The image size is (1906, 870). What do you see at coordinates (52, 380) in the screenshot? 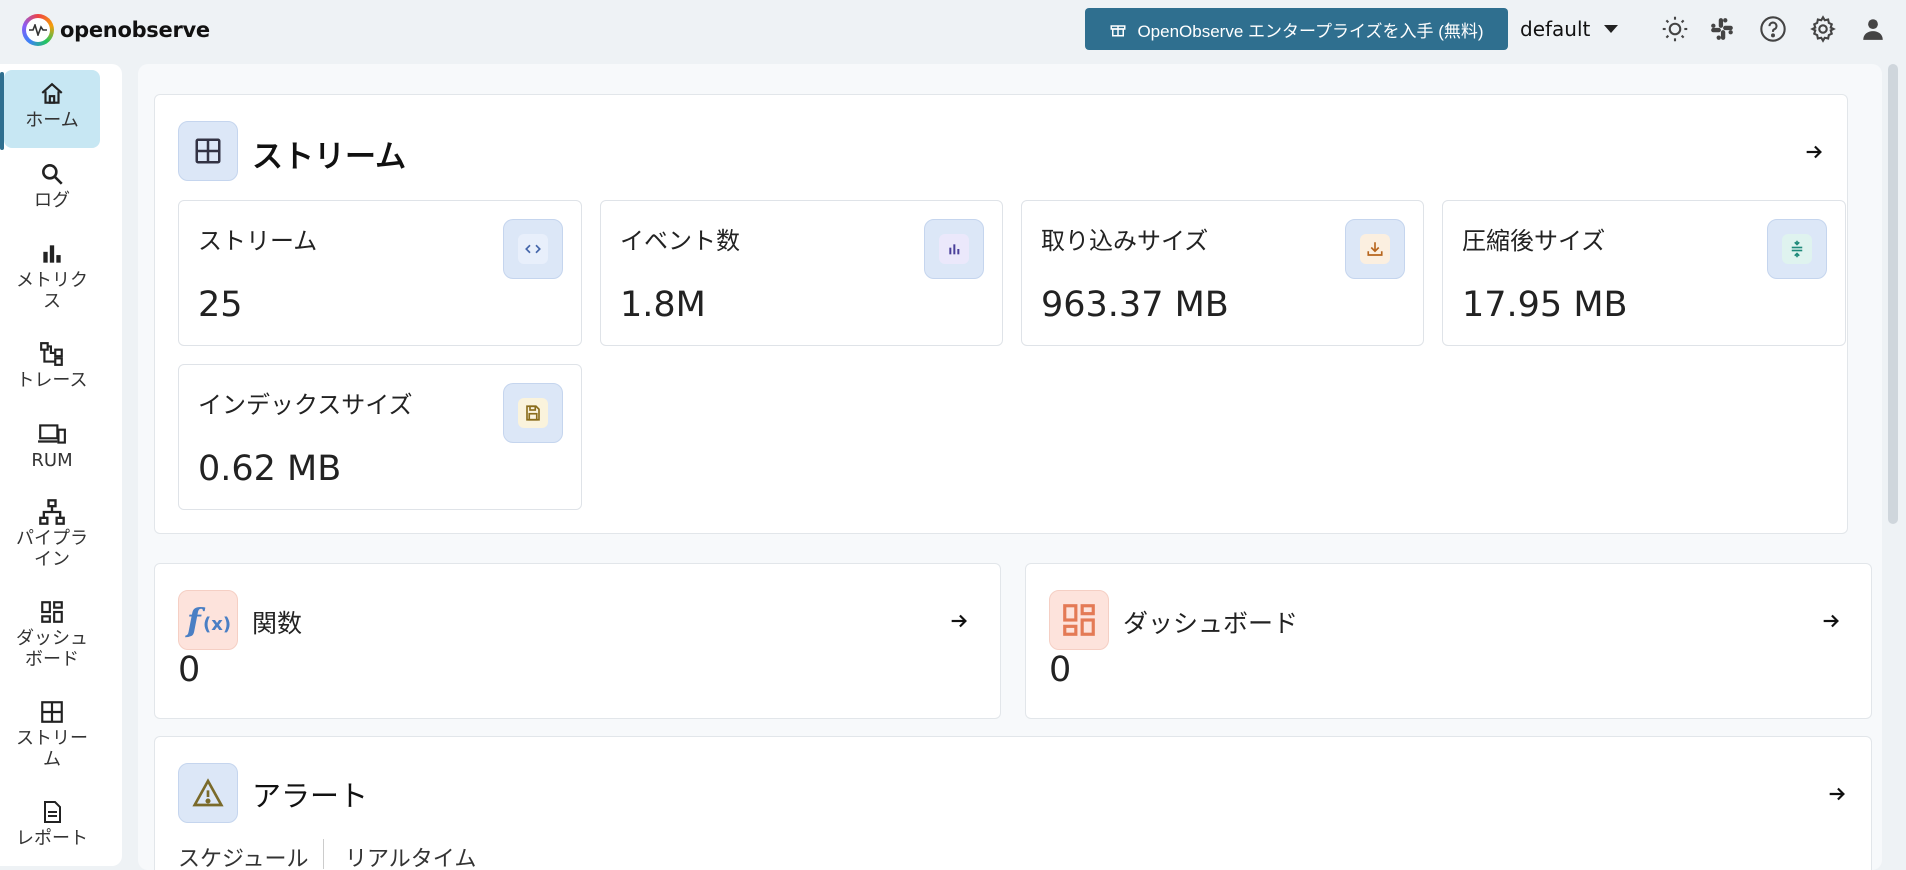
I see `sidebar-item-label: トレース` at bounding box center [52, 380].